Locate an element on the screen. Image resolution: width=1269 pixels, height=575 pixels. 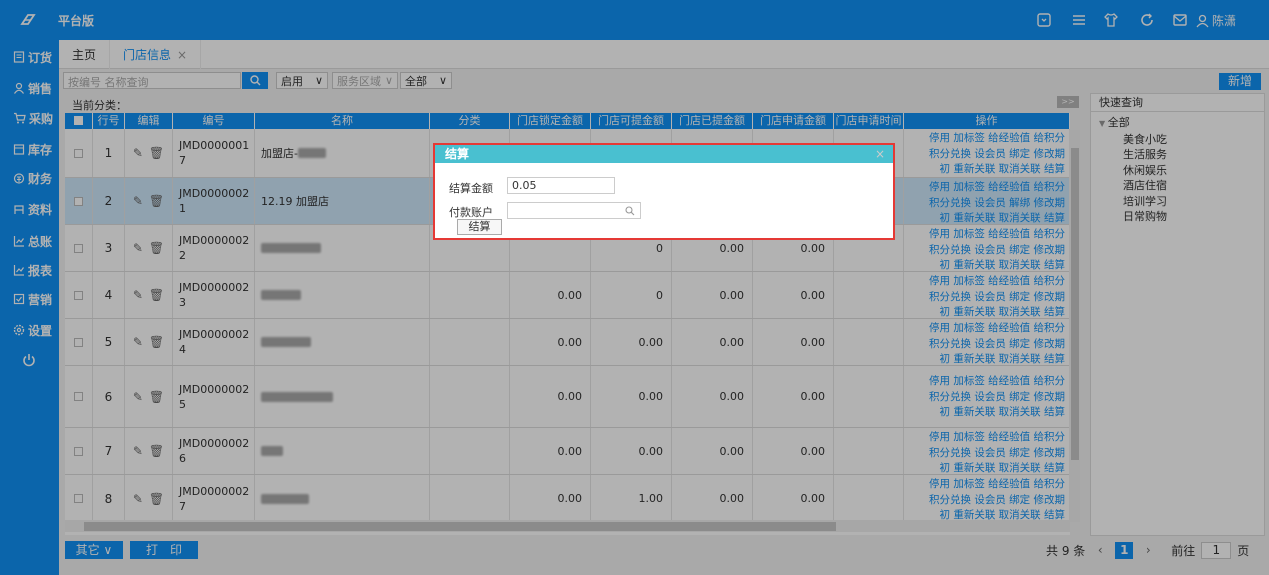
dialog-title-bar: 结算 × is located at coordinates (664, 154).